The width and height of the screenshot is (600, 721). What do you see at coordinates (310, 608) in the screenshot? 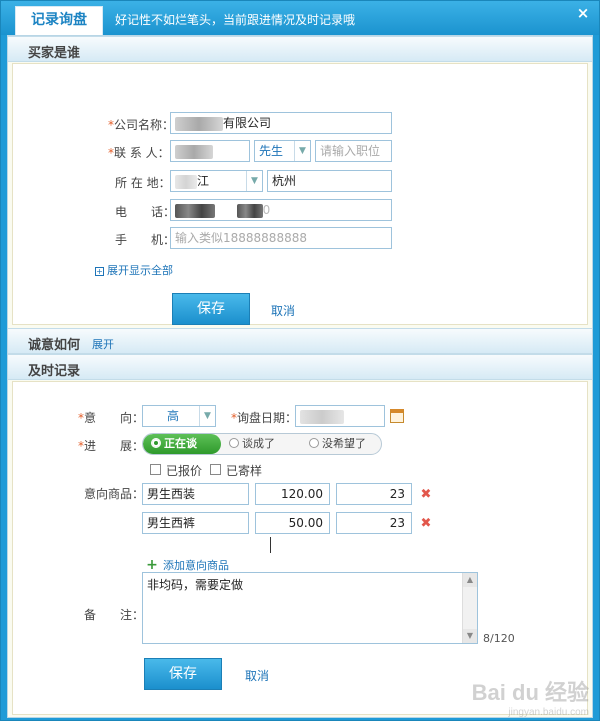
I see `notes-textarea: 非均码，需要定做 ▲ ▼` at bounding box center [310, 608].